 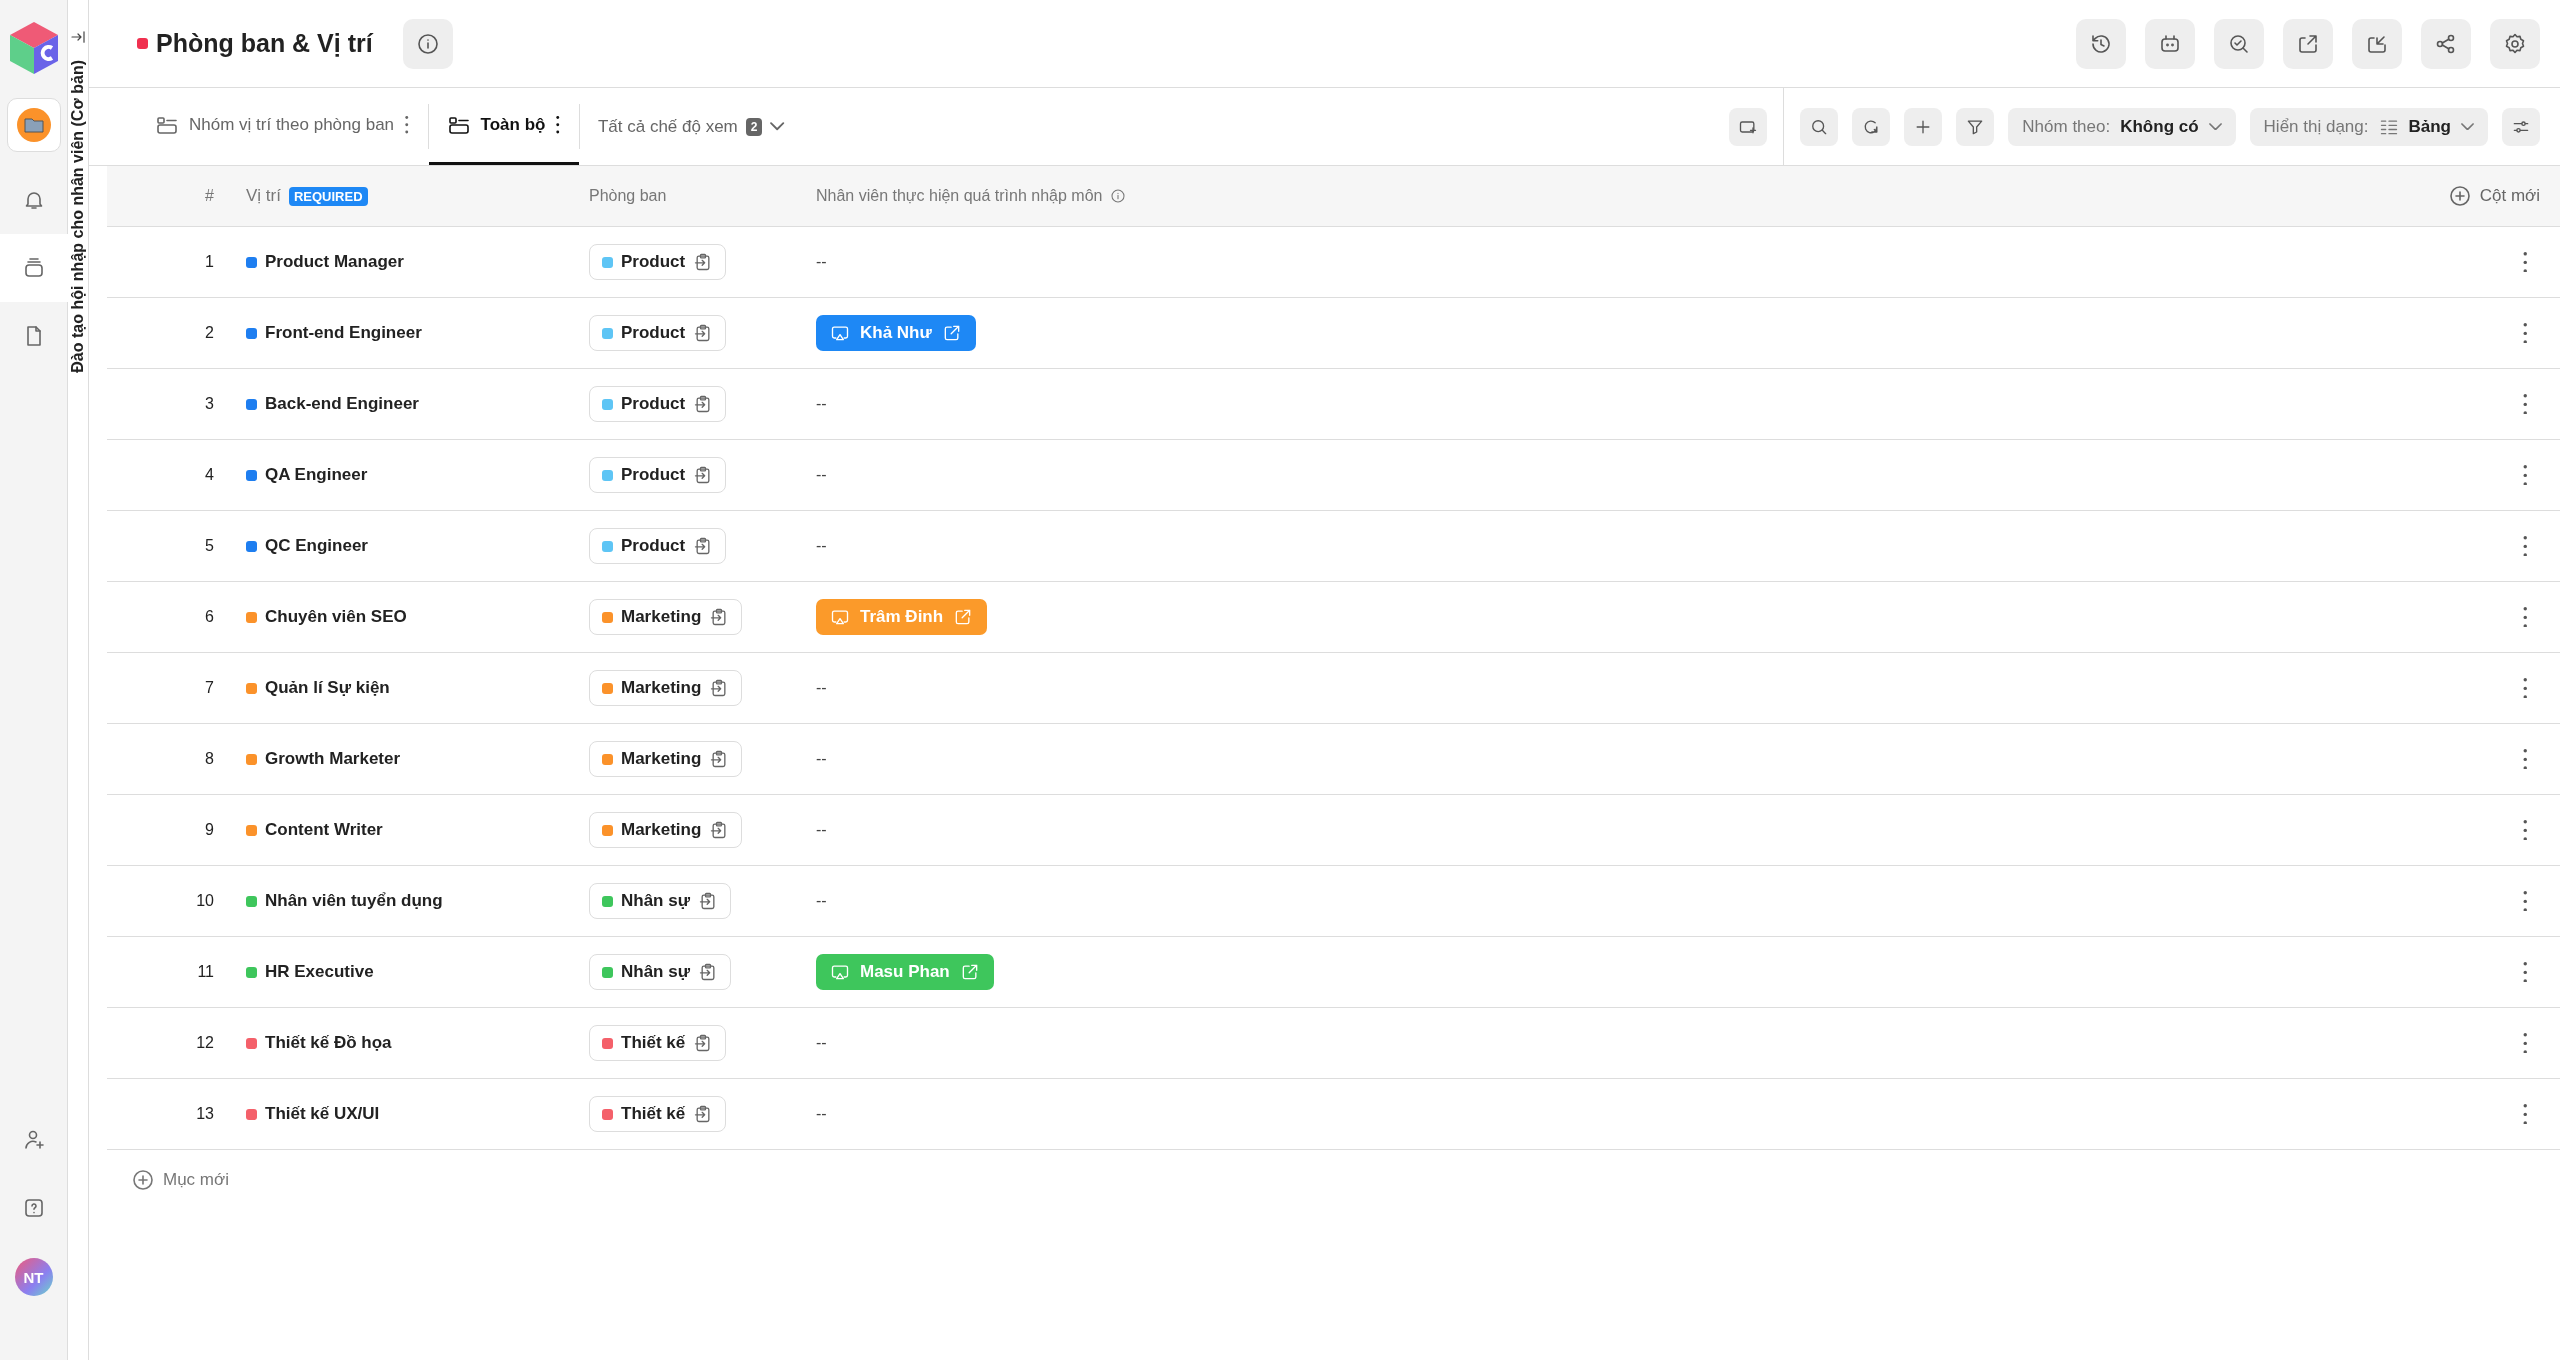 I want to click on trainee-chip: Khả Như, so click(x=896, y=333).